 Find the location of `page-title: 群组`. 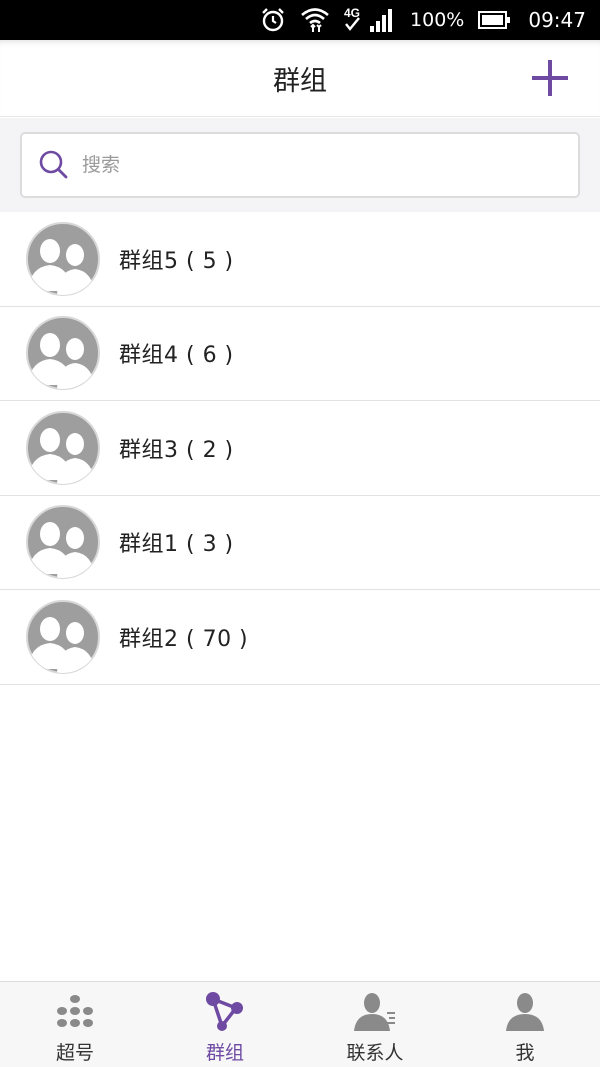

page-title: 群组 is located at coordinates (300, 81).